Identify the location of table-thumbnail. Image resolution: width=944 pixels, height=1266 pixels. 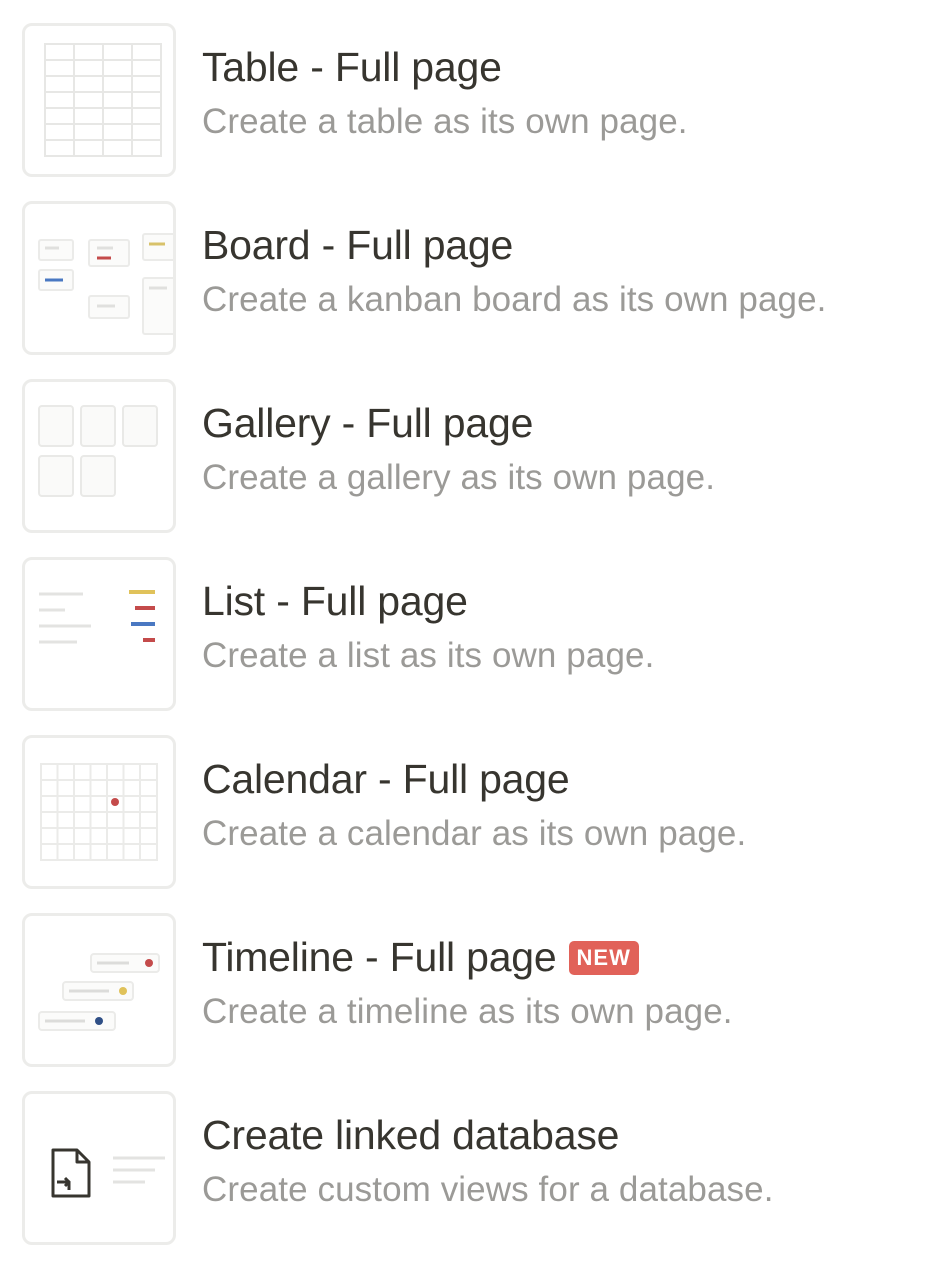
(99, 100).